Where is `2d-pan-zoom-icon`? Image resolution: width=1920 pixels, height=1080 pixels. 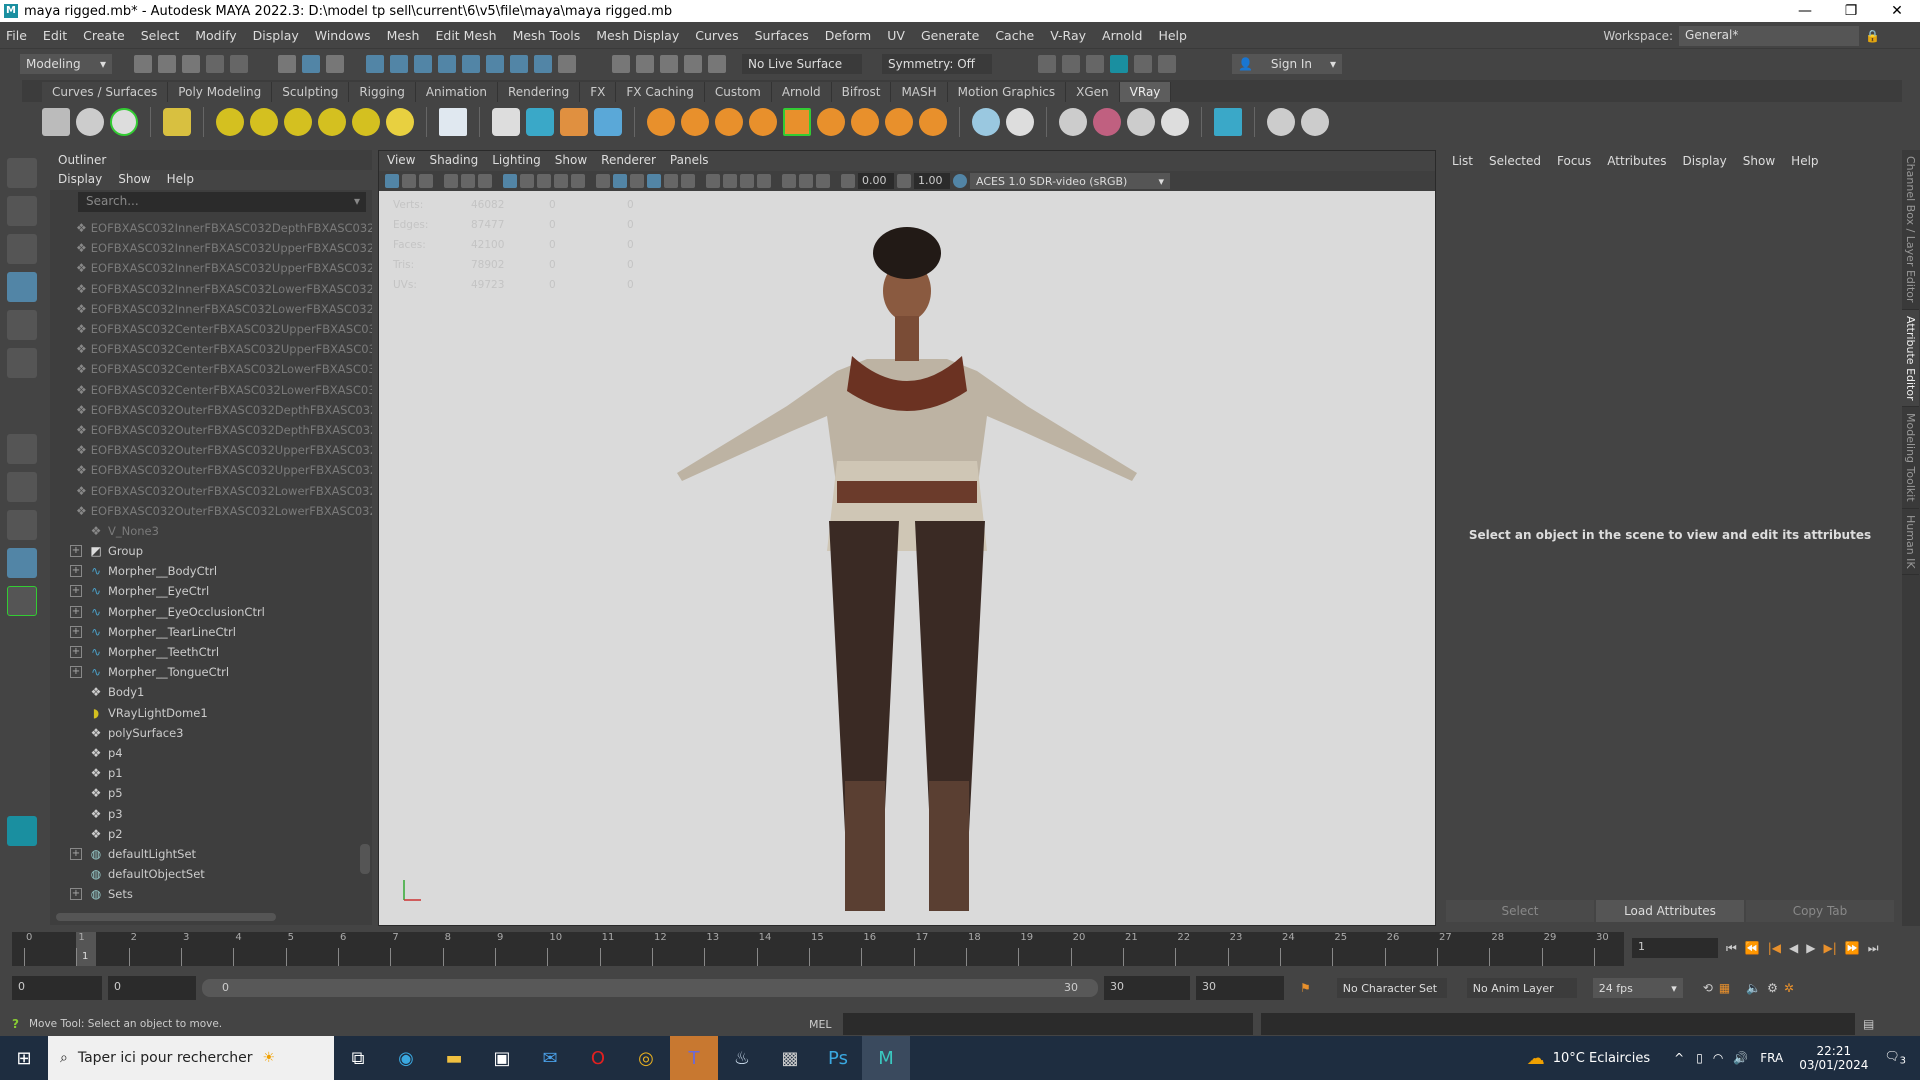 2d-pan-zoom-icon is located at coordinates (468, 181).